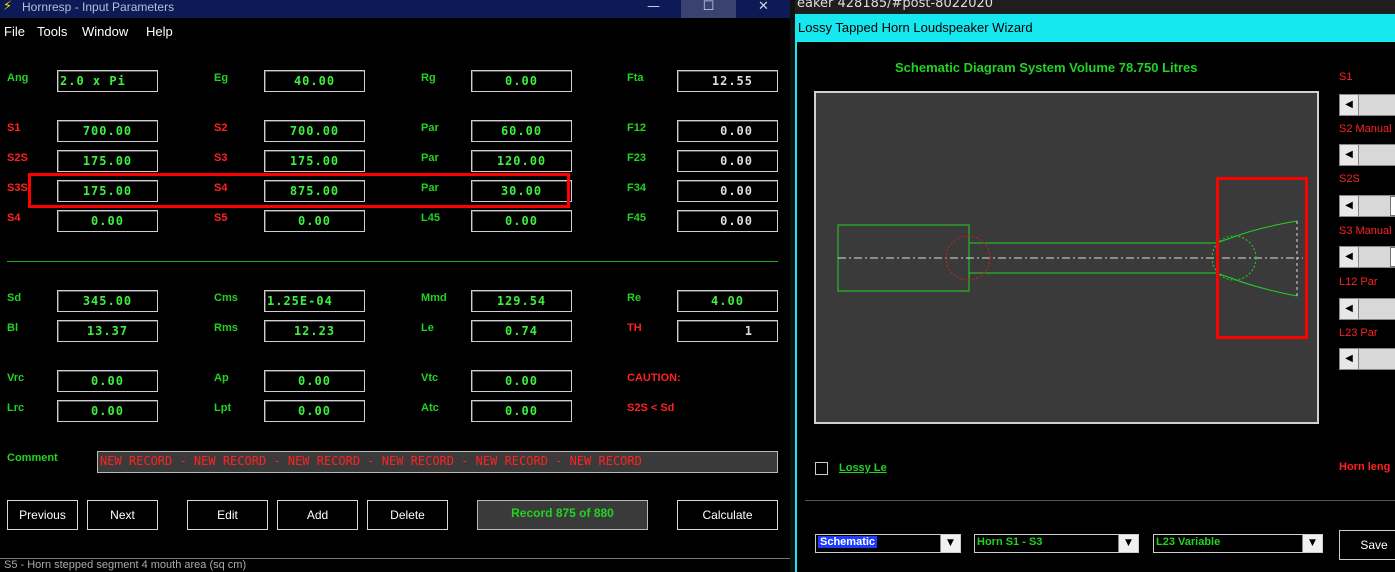  What do you see at coordinates (98, 7) in the screenshot?
I see `window-title: Hornresp - Input Parameters` at bounding box center [98, 7].